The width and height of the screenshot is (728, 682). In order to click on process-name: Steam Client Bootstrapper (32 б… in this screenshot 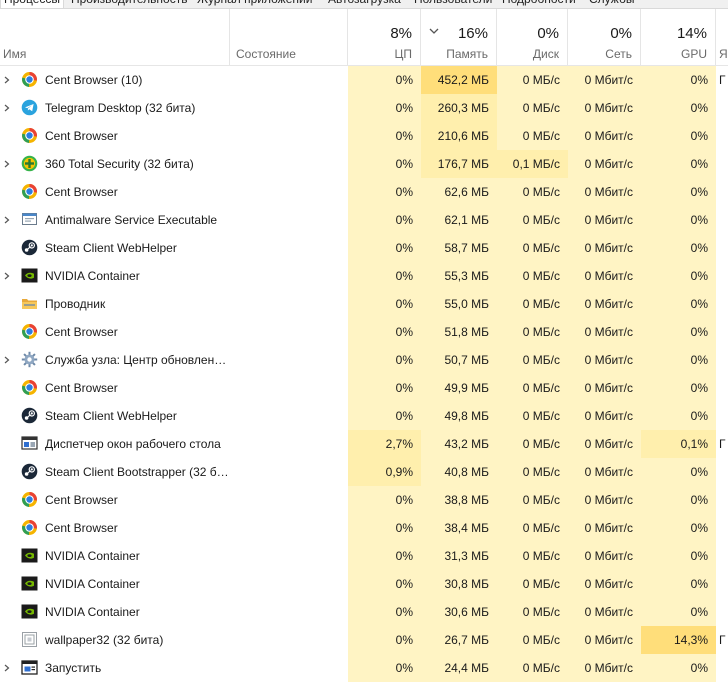, I will do `click(137, 472)`.